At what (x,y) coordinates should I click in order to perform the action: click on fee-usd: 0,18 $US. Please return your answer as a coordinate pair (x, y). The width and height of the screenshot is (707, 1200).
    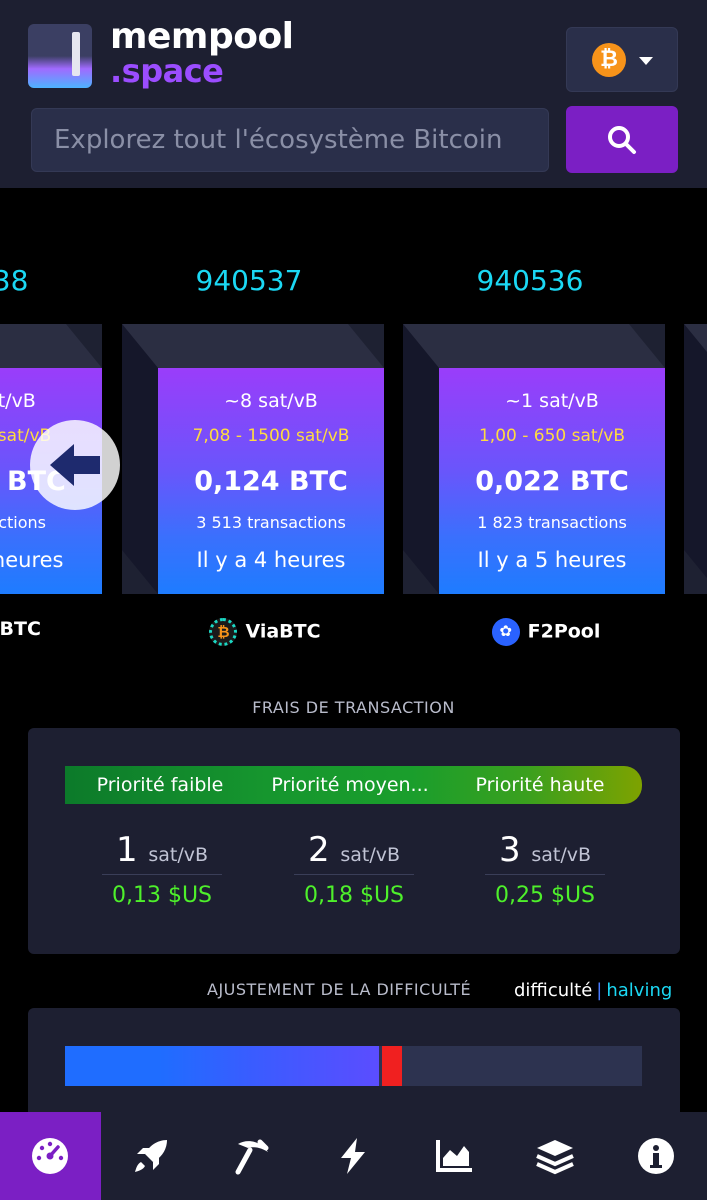
    Looking at the image, I should click on (354, 895).